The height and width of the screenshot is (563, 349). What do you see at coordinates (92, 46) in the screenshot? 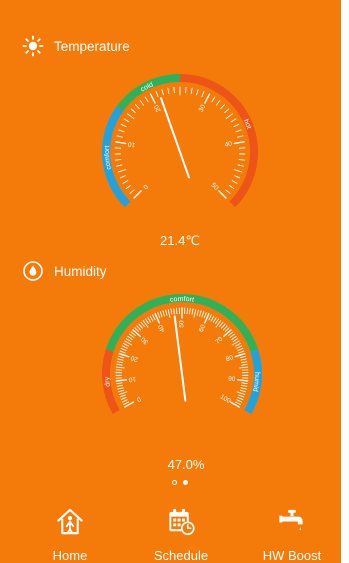
I see `temperature-title: Temperature` at bounding box center [92, 46].